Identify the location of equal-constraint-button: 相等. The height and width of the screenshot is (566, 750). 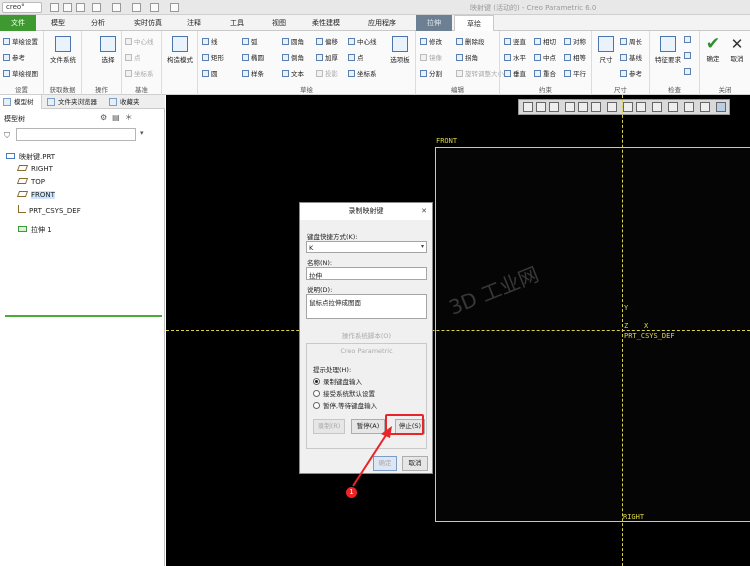
(575, 57).